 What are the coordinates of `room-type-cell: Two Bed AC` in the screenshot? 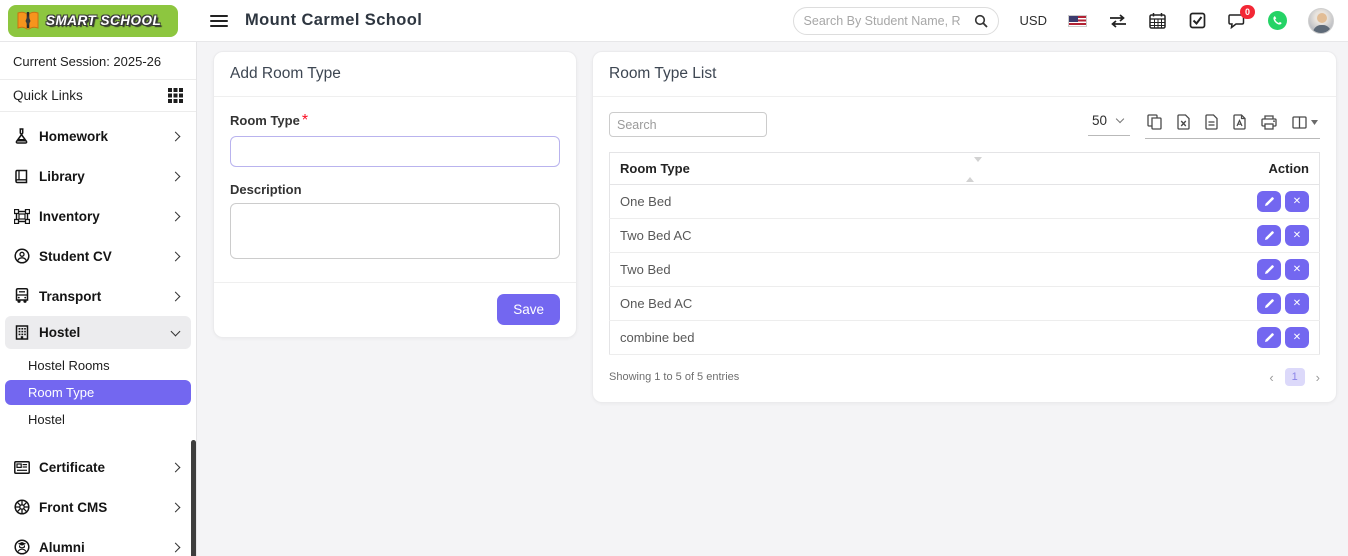 It's located at (811, 235).